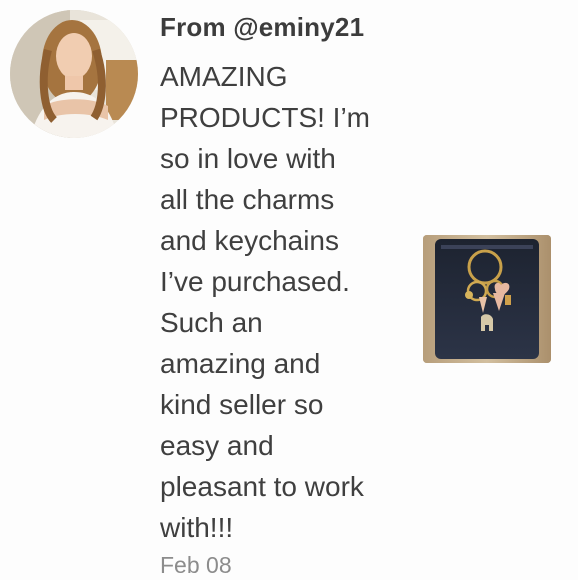  I want to click on review-text-line: and keychains, so click(250, 240).